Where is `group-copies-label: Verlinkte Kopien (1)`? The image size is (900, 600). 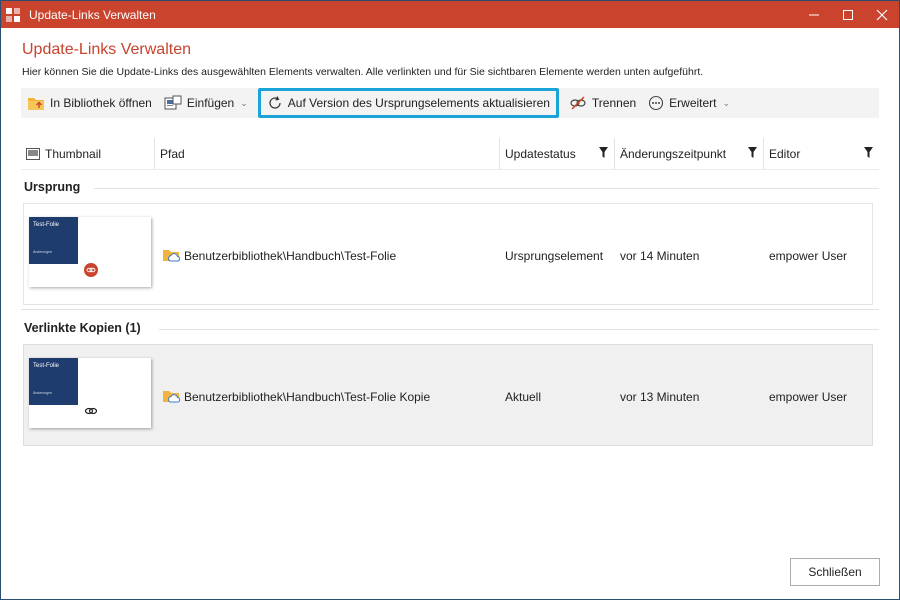 group-copies-label: Verlinkte Kopien (1) is located at coordinates (82, 328).